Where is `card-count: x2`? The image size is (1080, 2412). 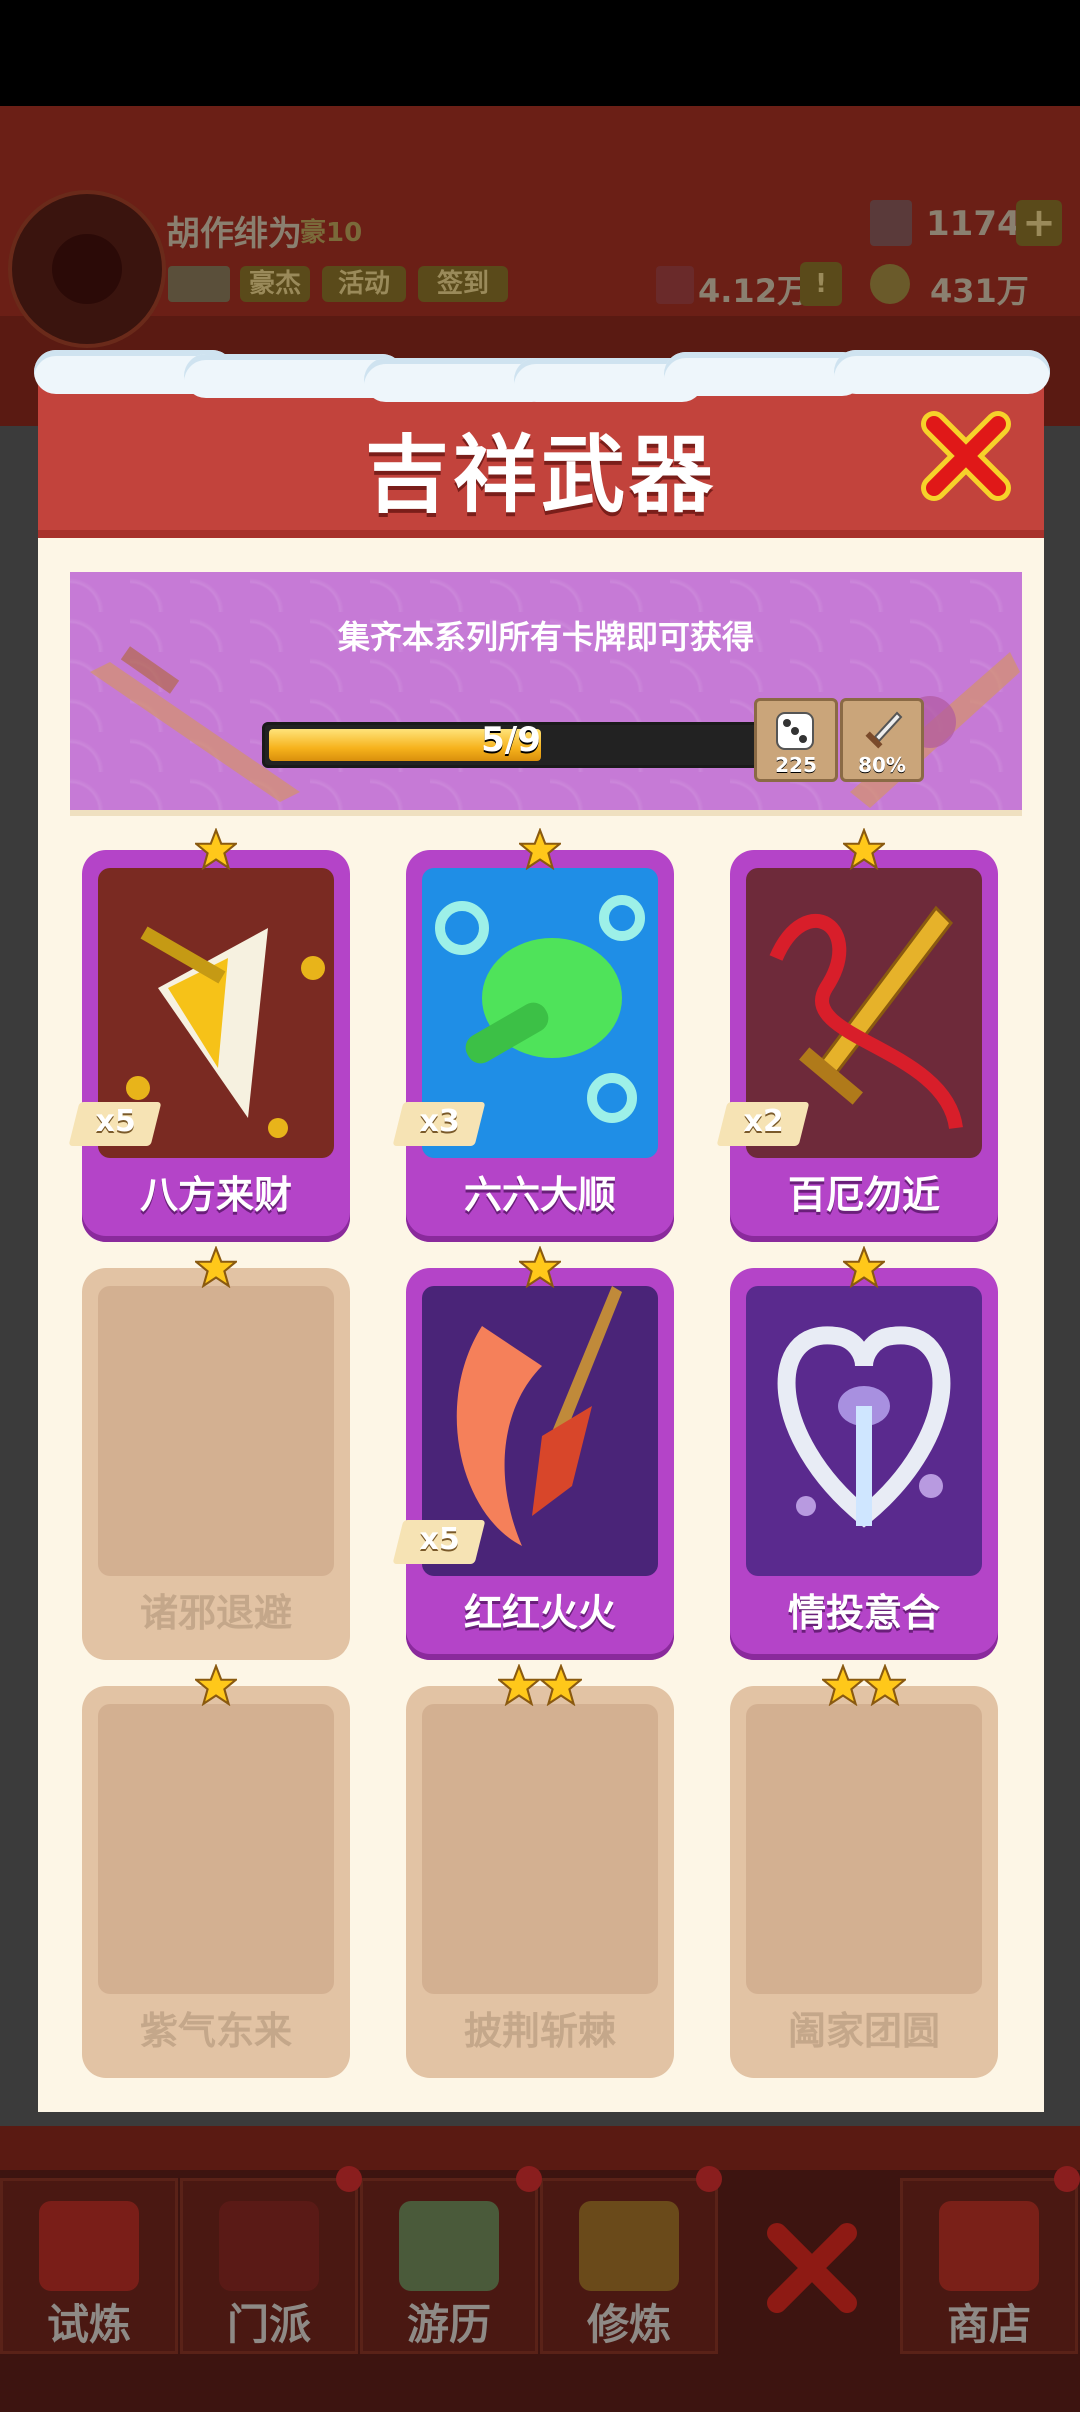 card-count: x2 is located at coordinates (763, 1121).